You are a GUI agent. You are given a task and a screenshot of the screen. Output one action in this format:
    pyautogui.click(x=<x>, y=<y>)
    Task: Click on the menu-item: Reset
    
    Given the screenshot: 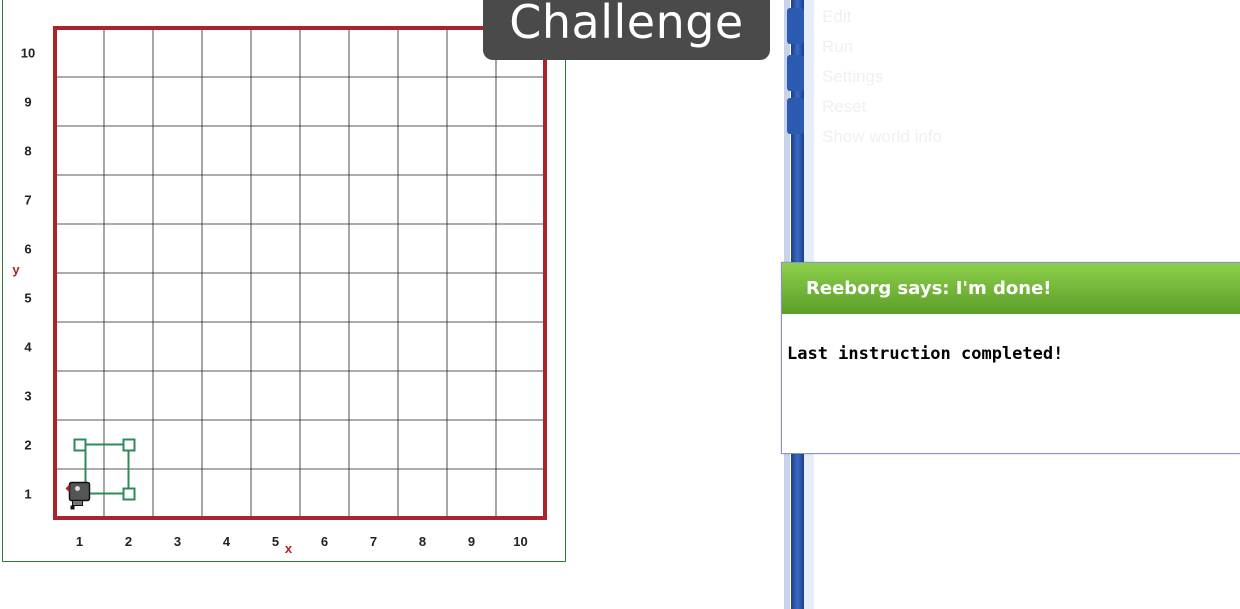 What is the action you would take?
    pyautogui.click(x=844, y=106)
    